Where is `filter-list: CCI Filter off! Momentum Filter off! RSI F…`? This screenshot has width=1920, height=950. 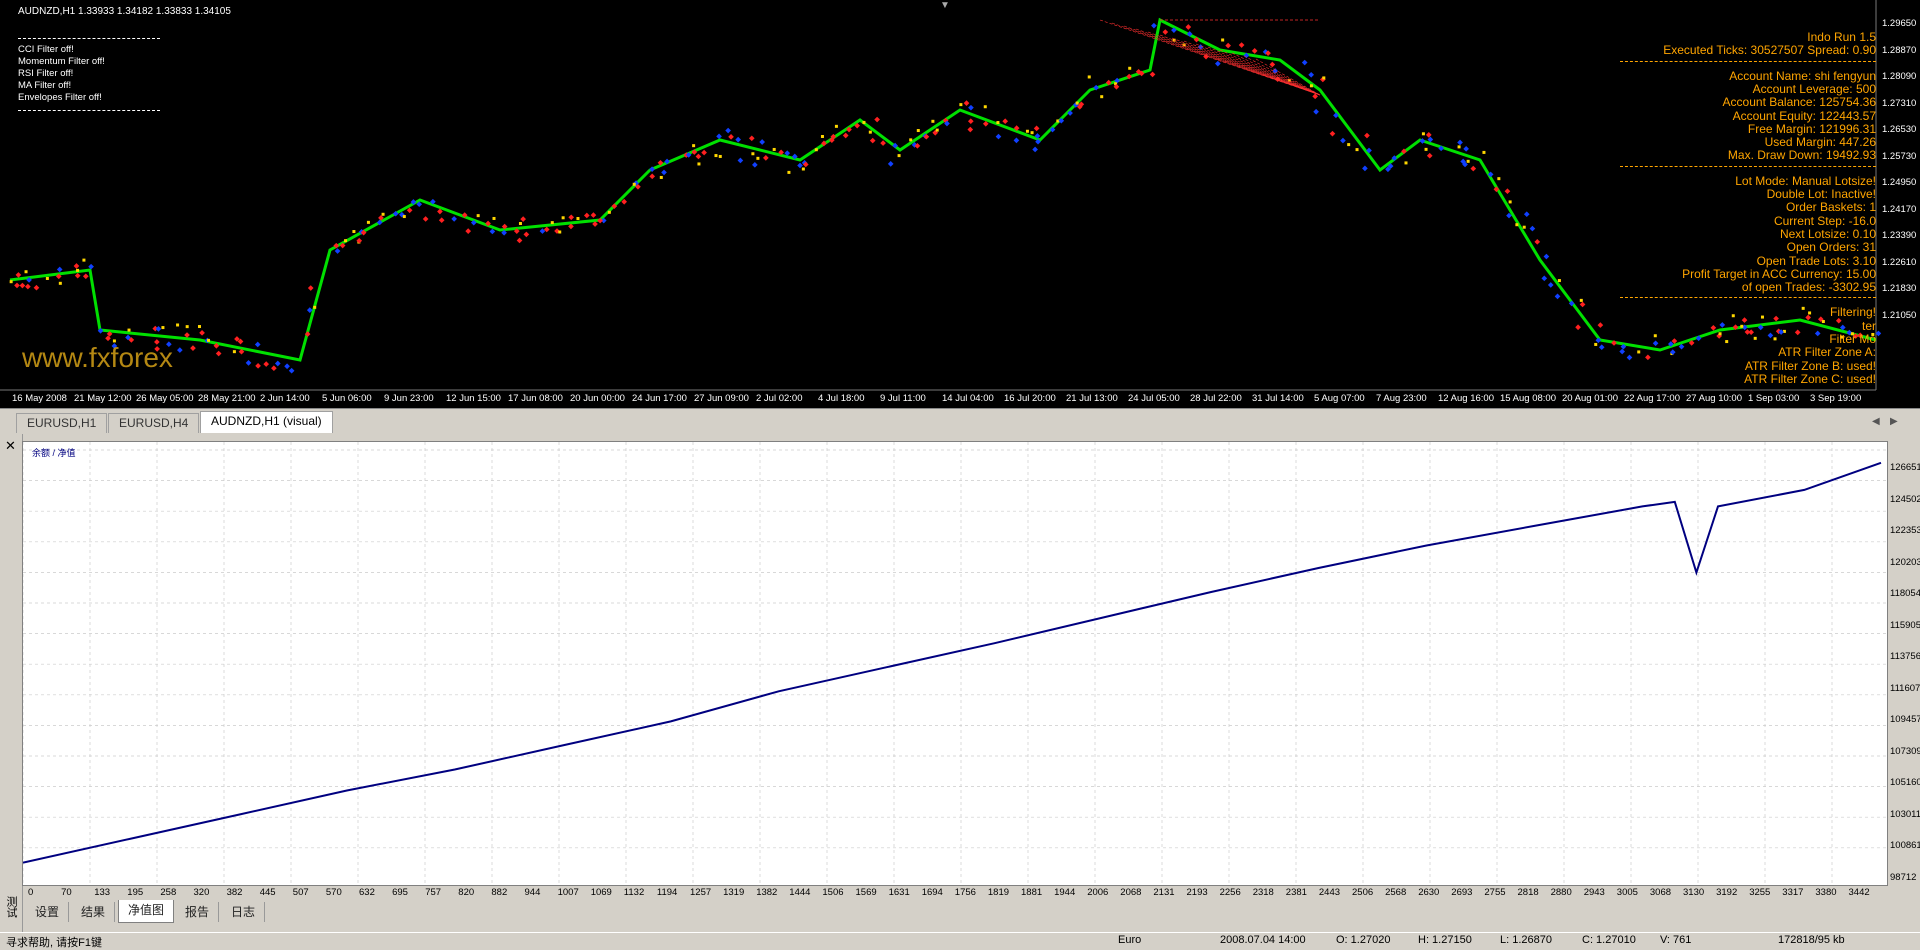 filter-list: CCI Filter off! Momentum Filter off! RSI F… is located at coordinates (61, 74).